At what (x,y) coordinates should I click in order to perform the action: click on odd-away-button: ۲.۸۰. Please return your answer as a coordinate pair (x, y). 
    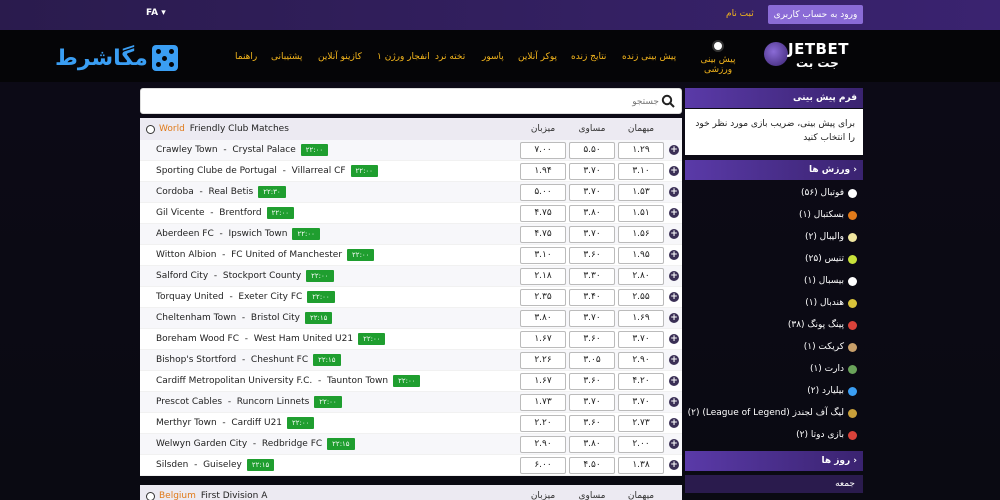
    Looking at the image, I should click on (641, 276).